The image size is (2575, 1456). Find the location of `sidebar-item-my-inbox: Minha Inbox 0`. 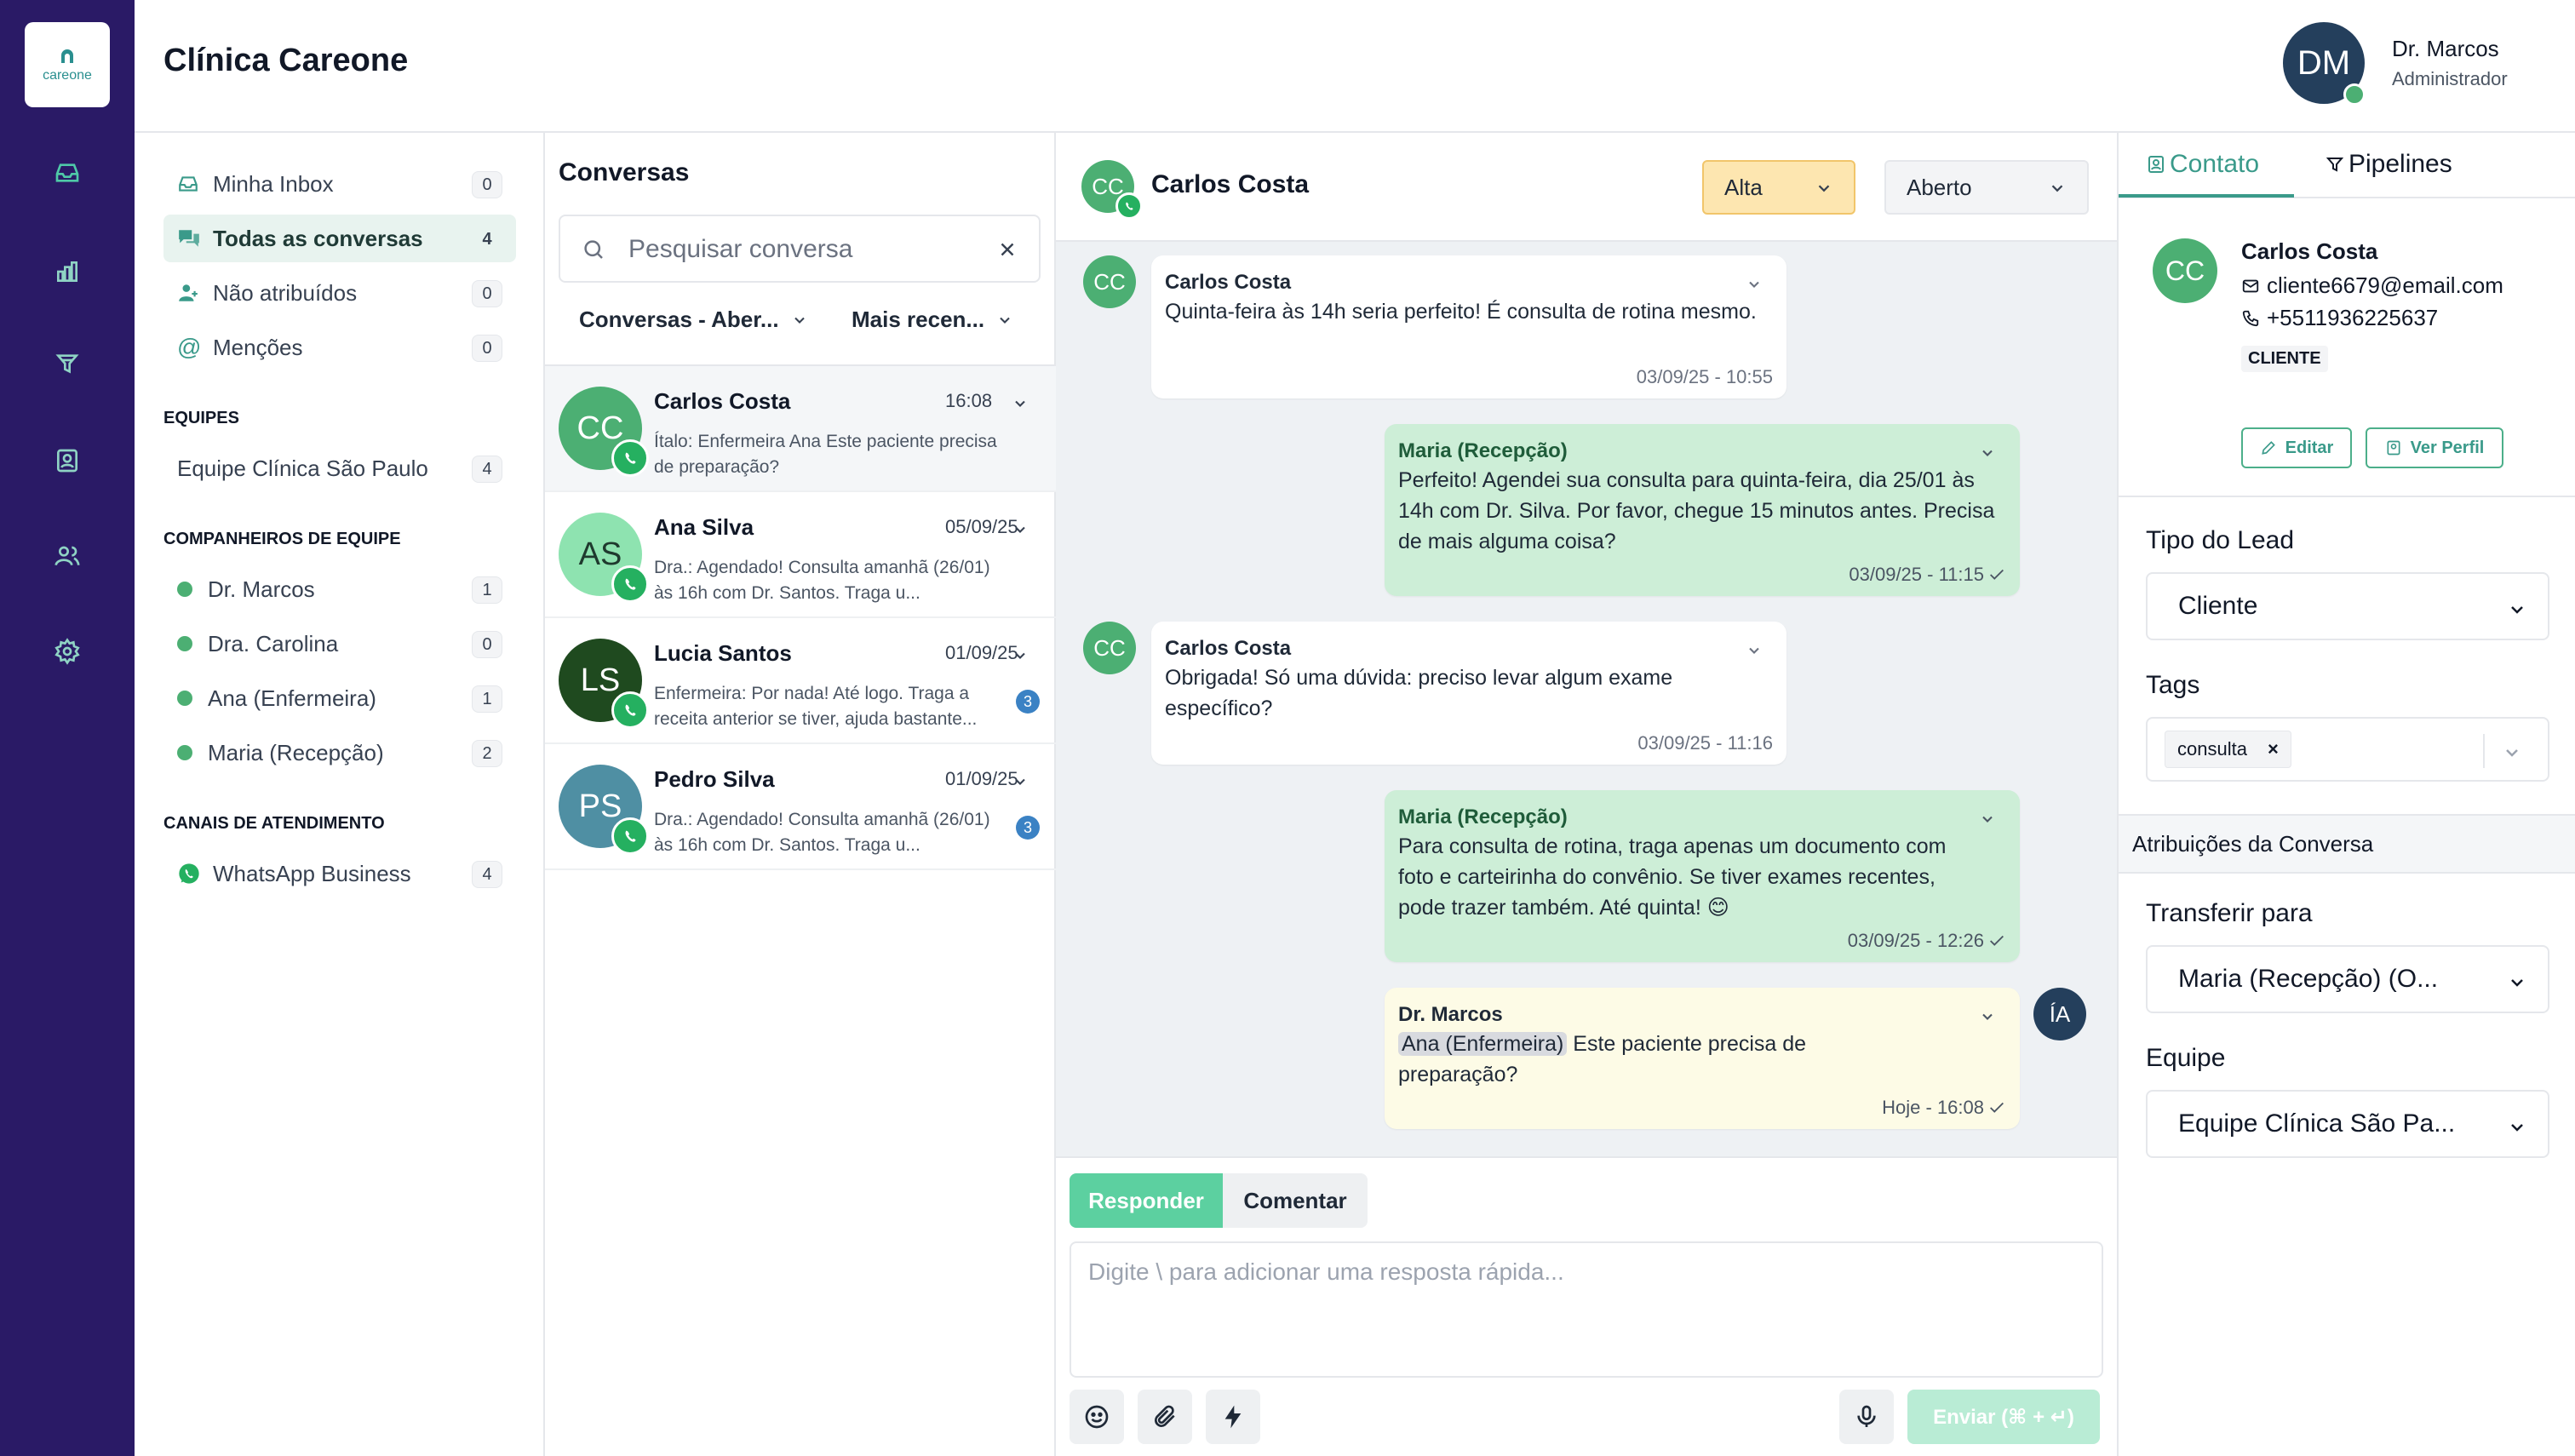

sidebar-item-my-inbox: Minha Inbox 0 is located at coordinates (339, 184).